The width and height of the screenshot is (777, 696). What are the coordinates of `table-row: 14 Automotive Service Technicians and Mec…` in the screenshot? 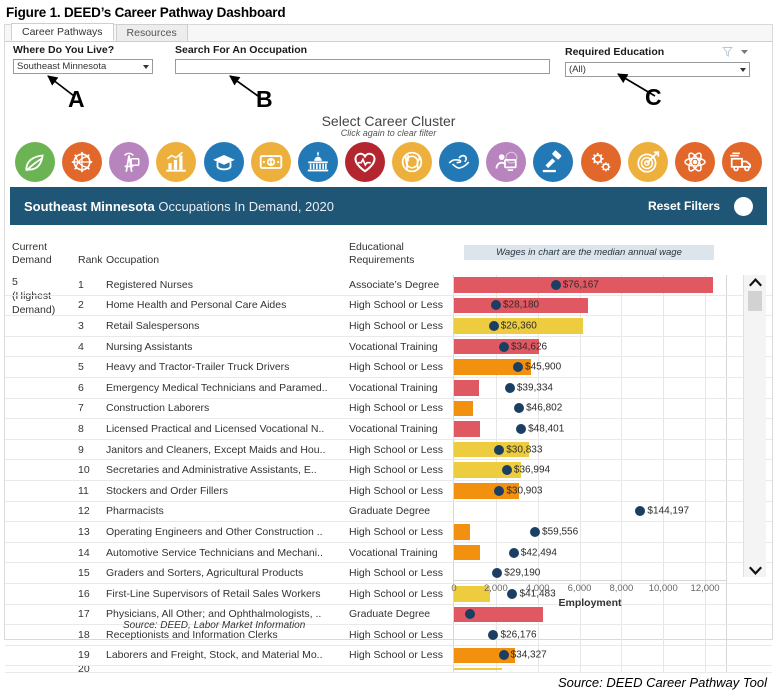 It's located at (388, 553).